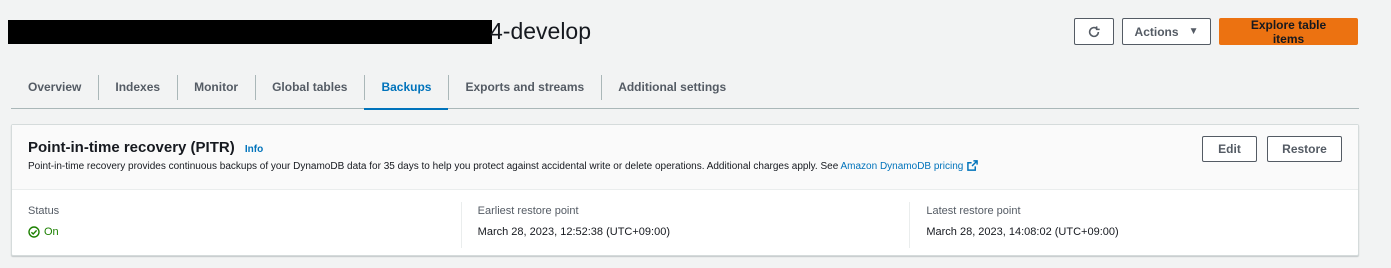  What do you see at coordinates (254, 149) in the screenshot?
I see `info-link: Info` at bounding box center [254, 149].